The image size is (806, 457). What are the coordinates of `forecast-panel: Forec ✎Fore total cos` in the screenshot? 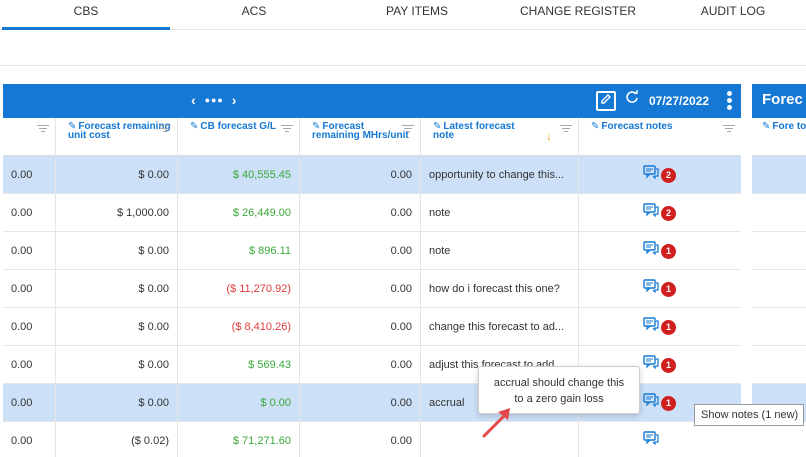 It's located at (779, 270).